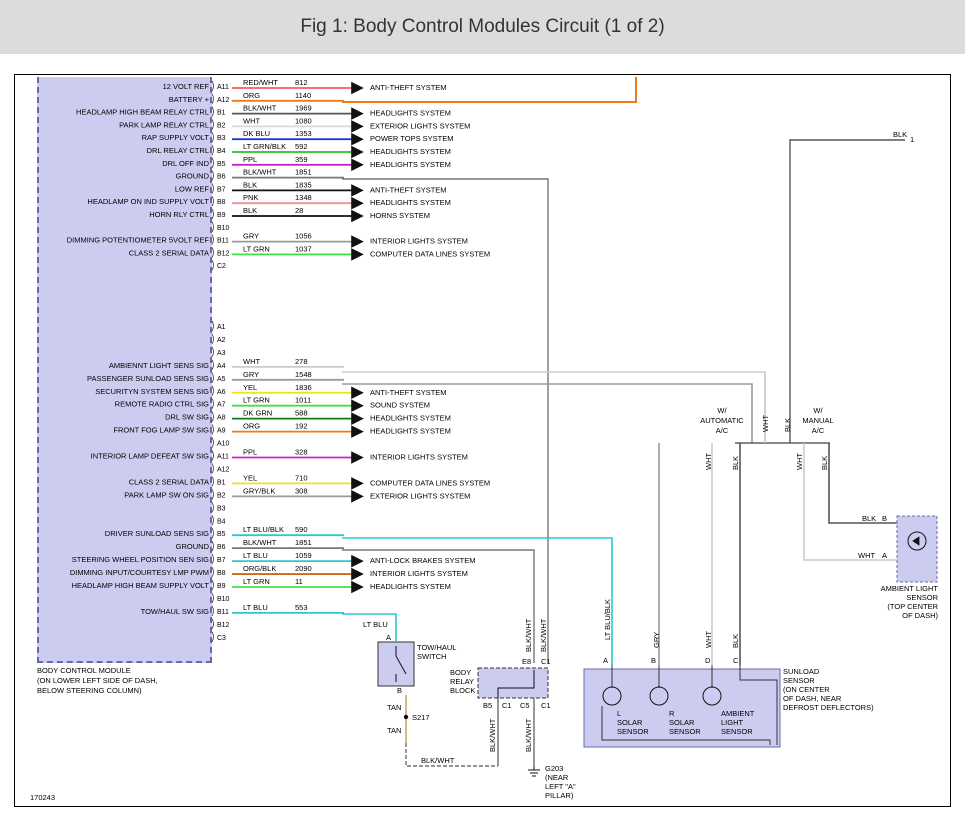 The height and width of the screenshot is (829, 965). What do you see at coordinates (607, 619) in the screenshot?
I see `sunload-wire-a: LT BLU/BLK` at bounding box center [607, 619].